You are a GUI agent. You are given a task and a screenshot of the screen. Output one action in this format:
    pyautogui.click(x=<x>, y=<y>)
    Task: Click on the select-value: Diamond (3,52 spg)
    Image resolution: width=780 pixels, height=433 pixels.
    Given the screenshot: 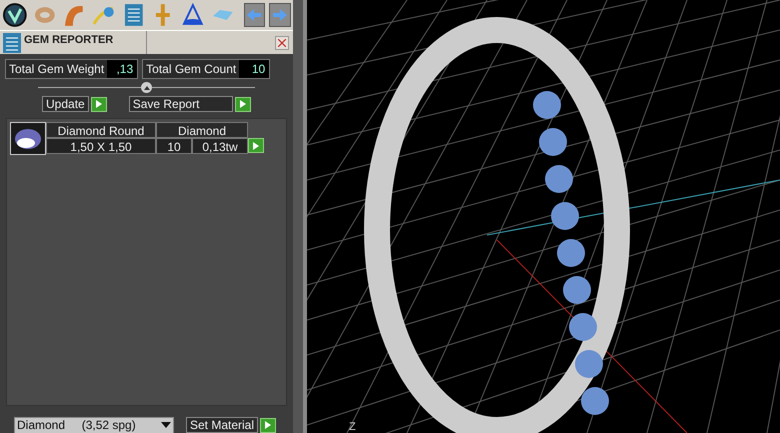 What is the action you would take?
    pyautogui.click(x=76, y=425)
    